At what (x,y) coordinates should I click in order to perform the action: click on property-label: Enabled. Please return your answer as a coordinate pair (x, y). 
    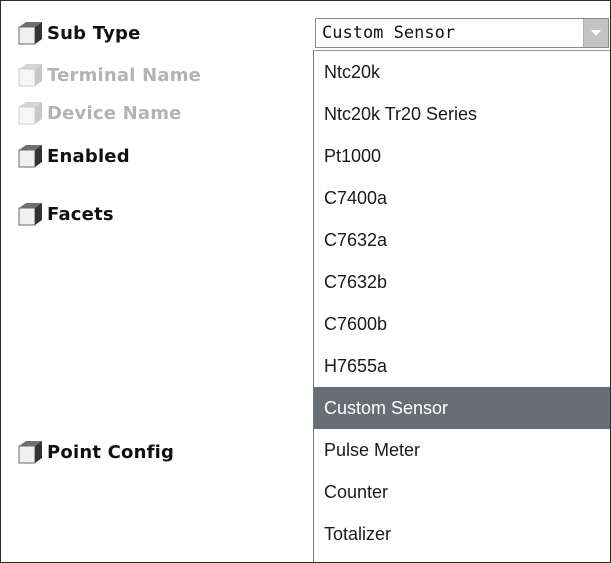
    Looking at the image, I should click on (88, 156).